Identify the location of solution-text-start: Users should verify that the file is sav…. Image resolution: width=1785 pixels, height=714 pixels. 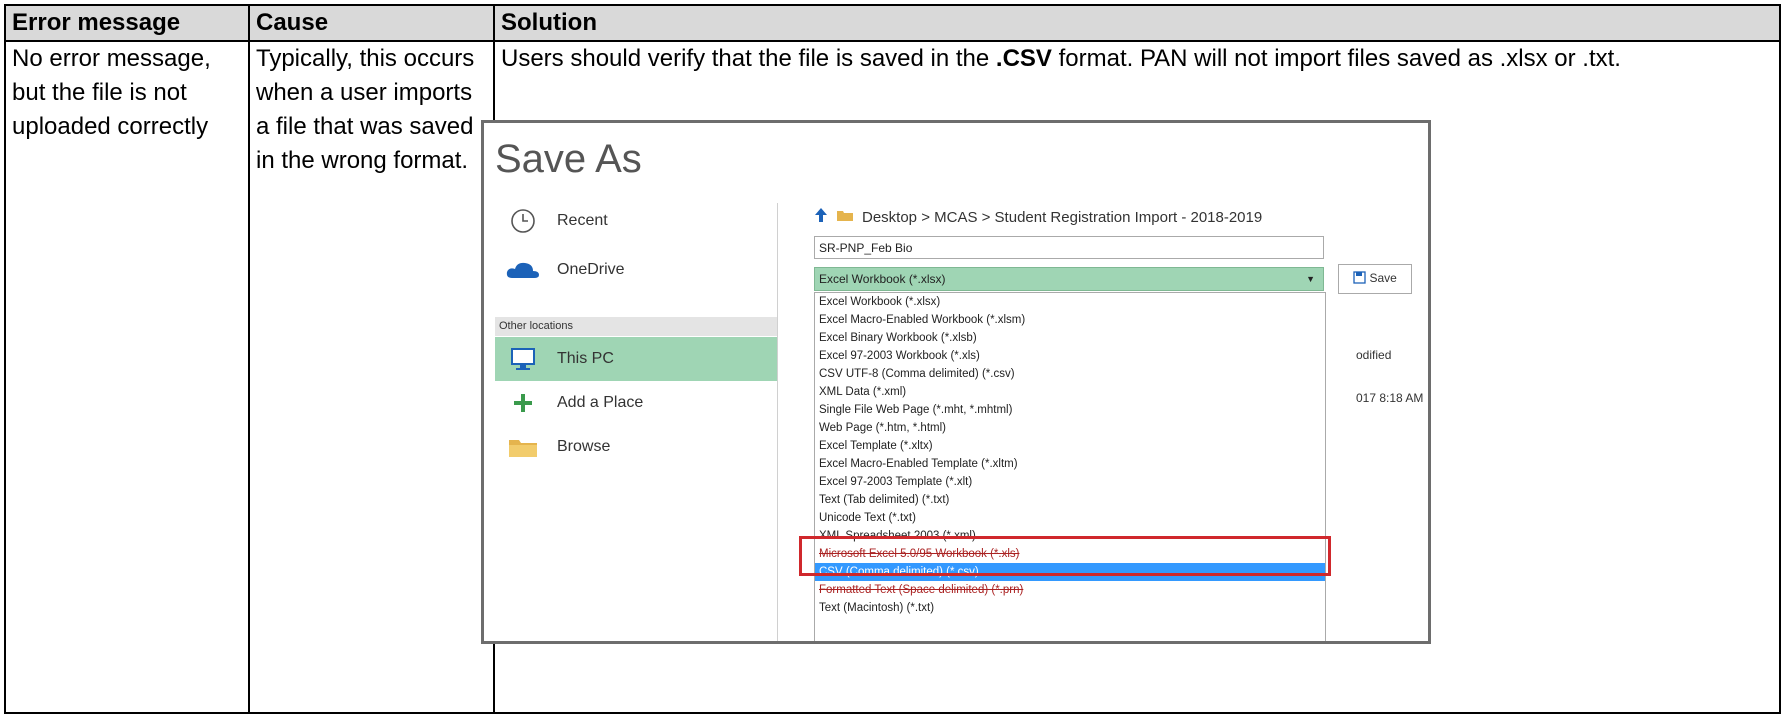
(748, 58).